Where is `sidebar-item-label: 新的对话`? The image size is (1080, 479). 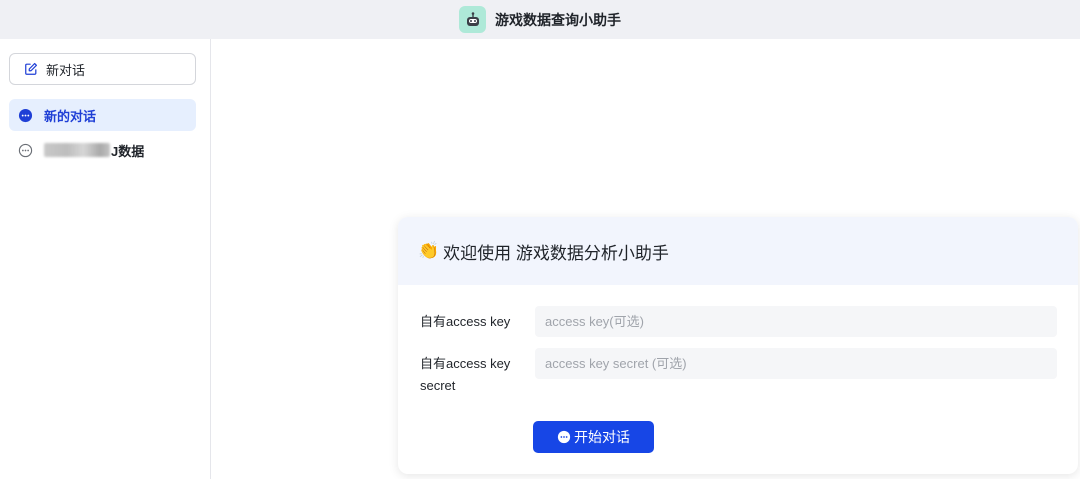 sidebar-item-label: 新的对话 is located at coordinates (70, 116).